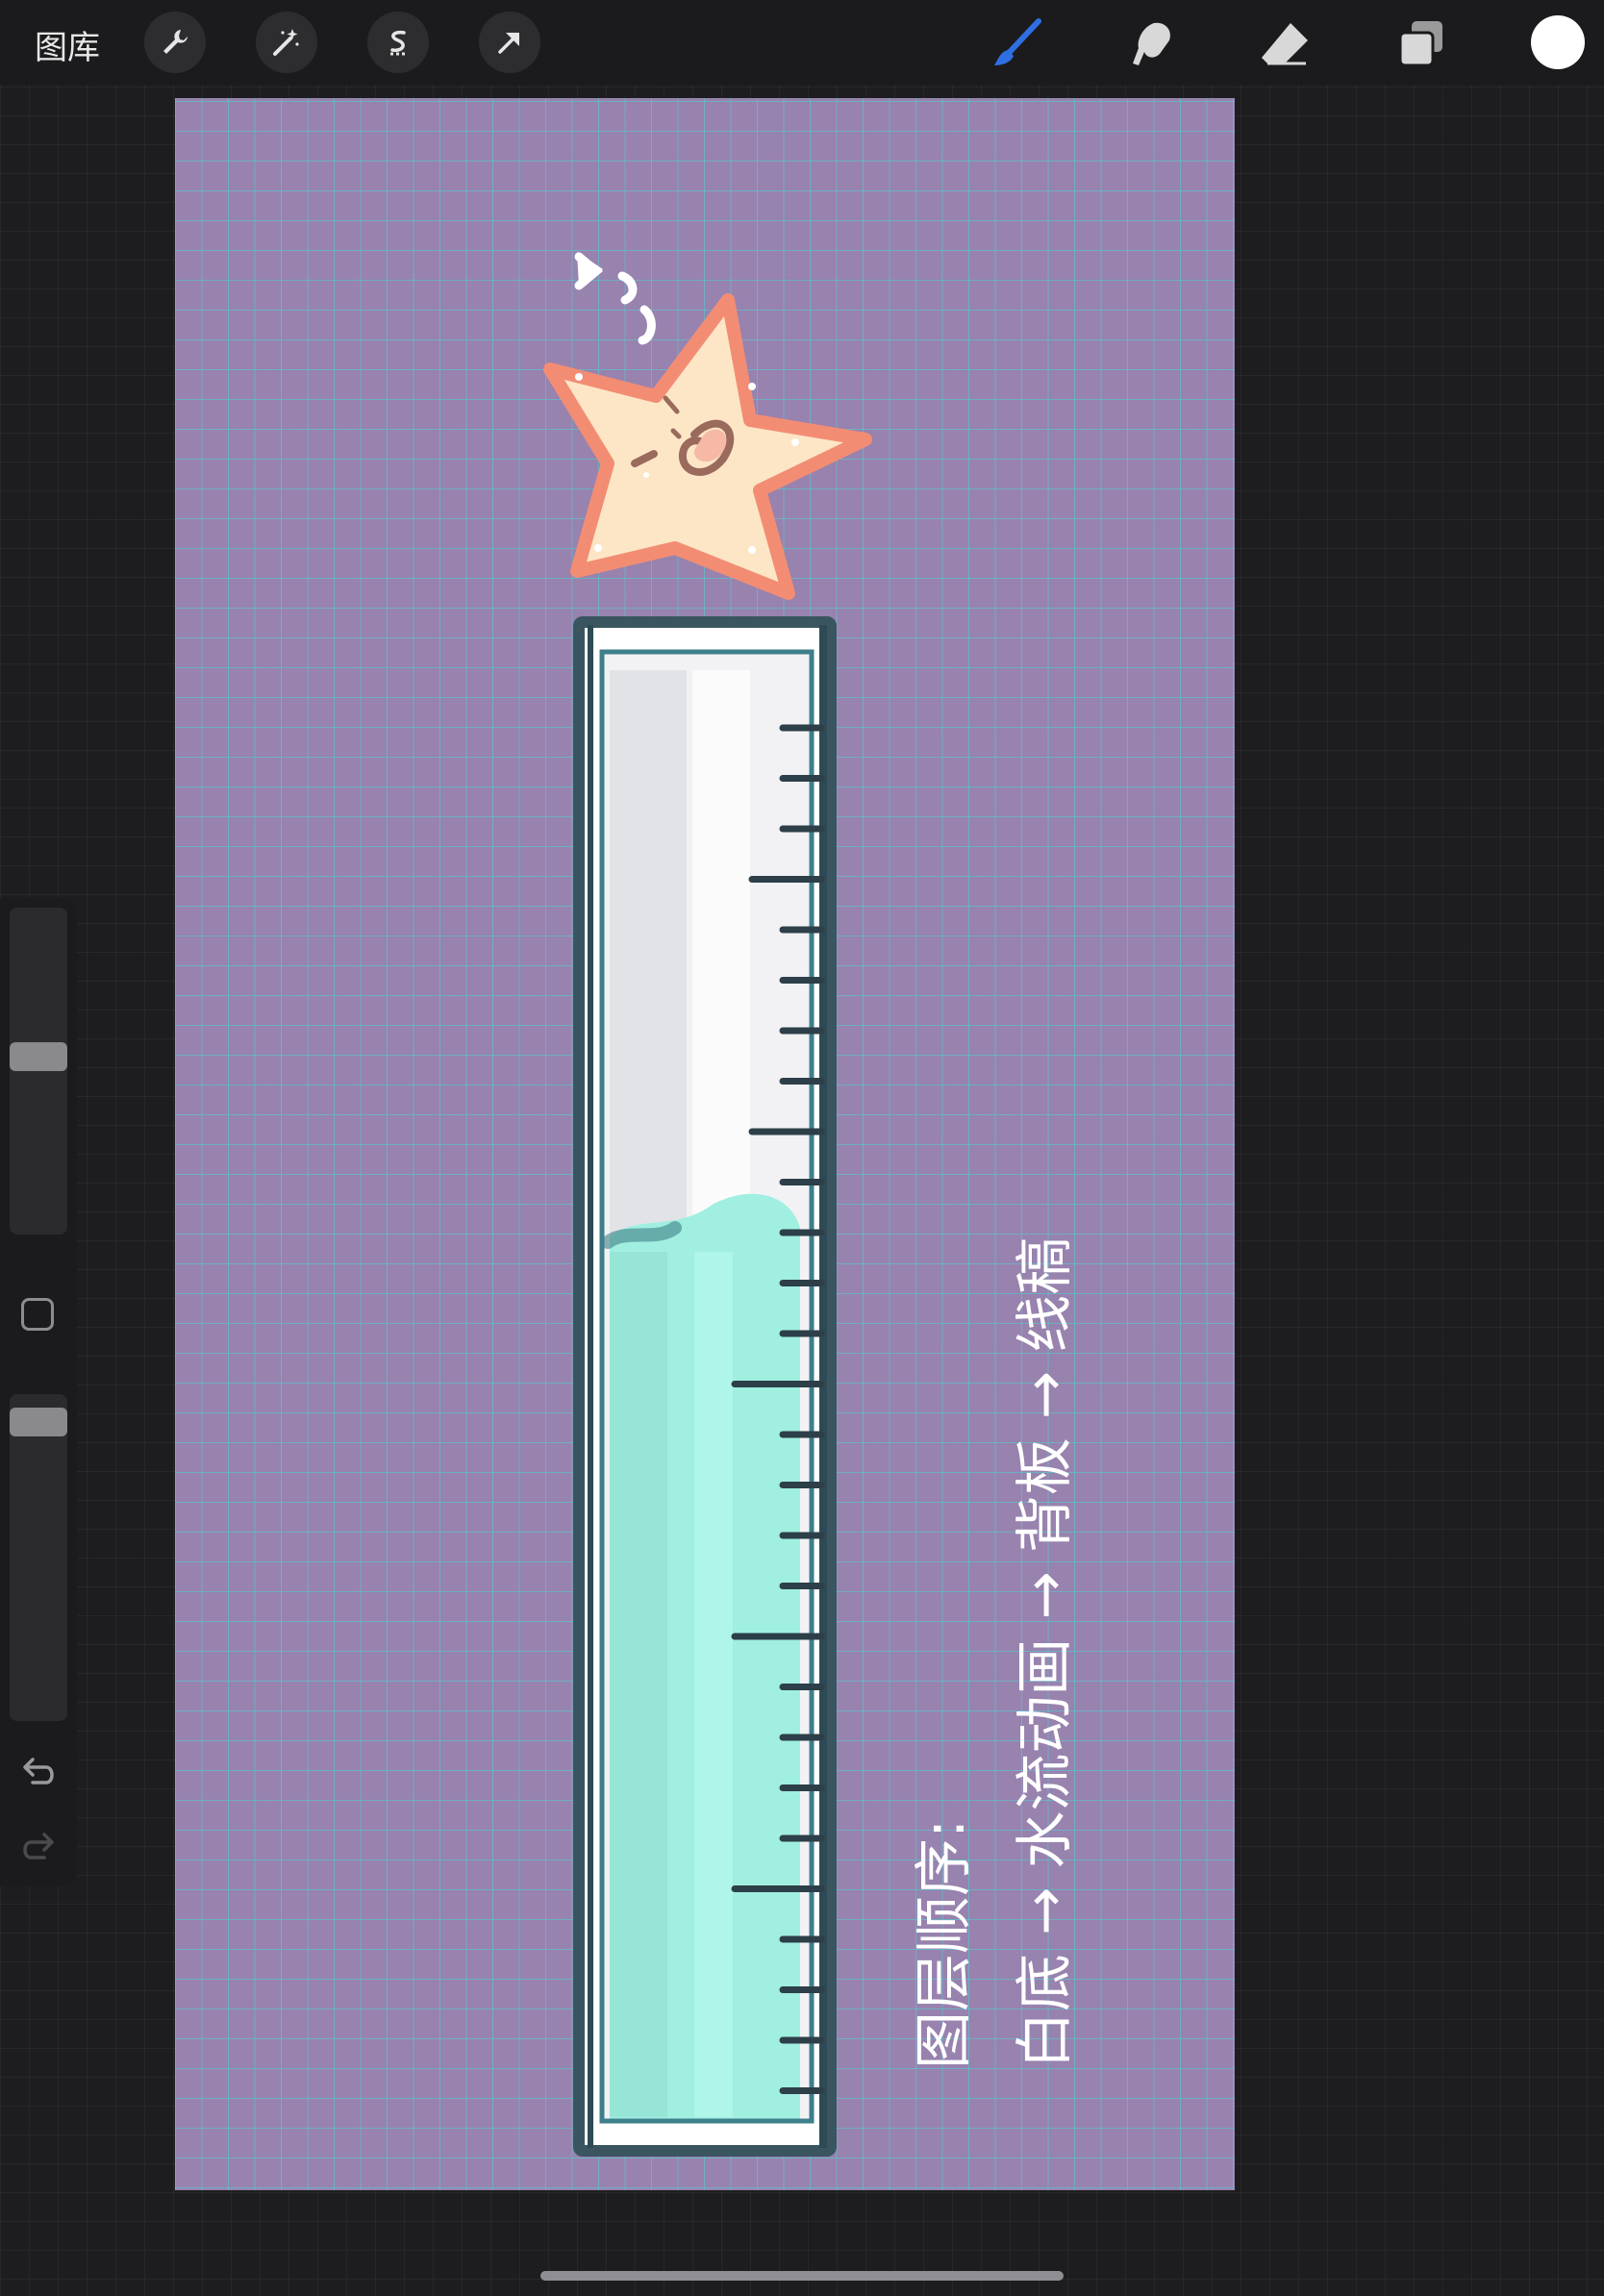  What do you see at coordinates (1017, 44) in the screenshot?
I see `brush-icon` at bounding box center [1017, 44].